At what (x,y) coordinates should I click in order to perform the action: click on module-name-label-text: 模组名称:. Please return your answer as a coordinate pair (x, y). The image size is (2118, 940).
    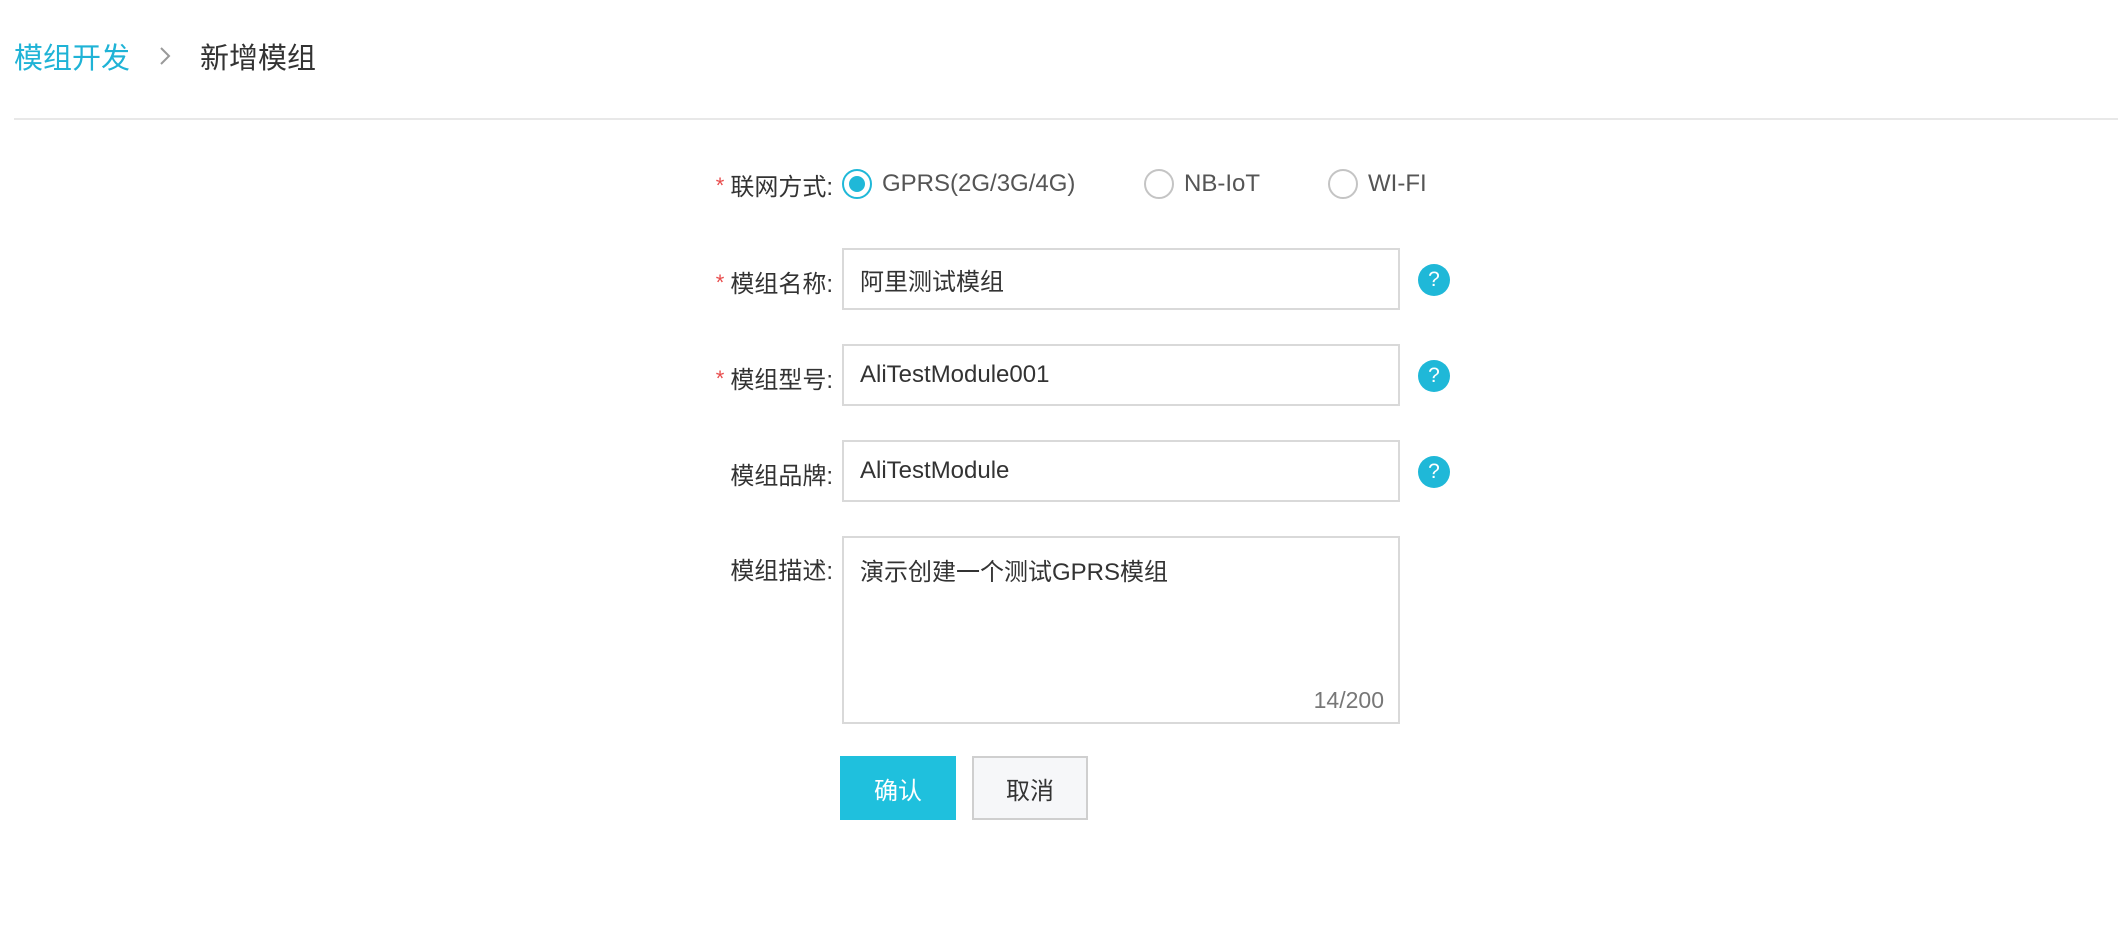
    Looking at the image, I should click on (781, 284).